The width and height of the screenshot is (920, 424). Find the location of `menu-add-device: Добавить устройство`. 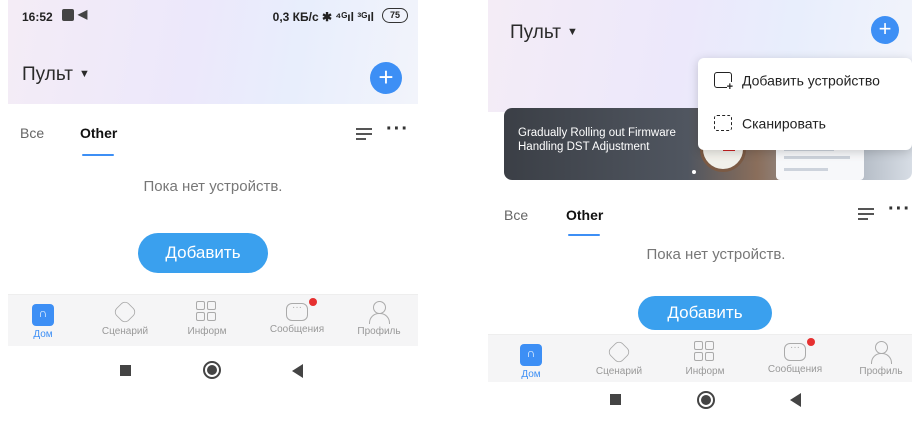

menu-add-device: Добавить устройство is located at coordinates (797, 82).